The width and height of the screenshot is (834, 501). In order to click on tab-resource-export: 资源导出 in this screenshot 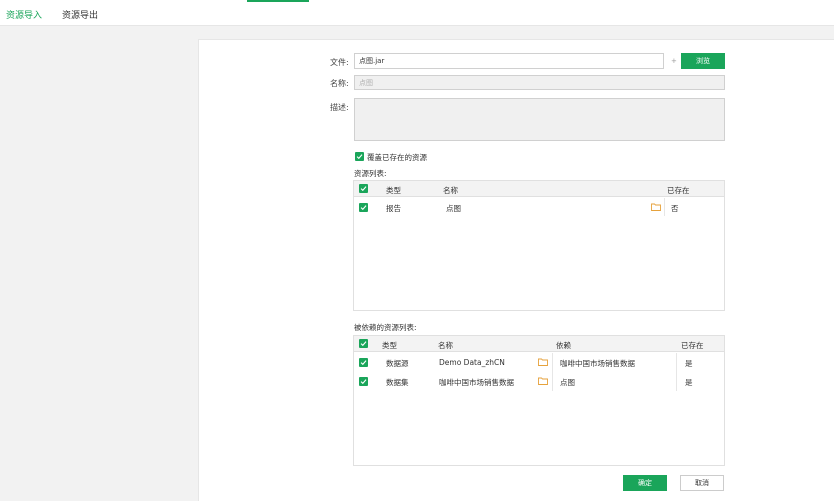, I will do `click(80, 14)`.